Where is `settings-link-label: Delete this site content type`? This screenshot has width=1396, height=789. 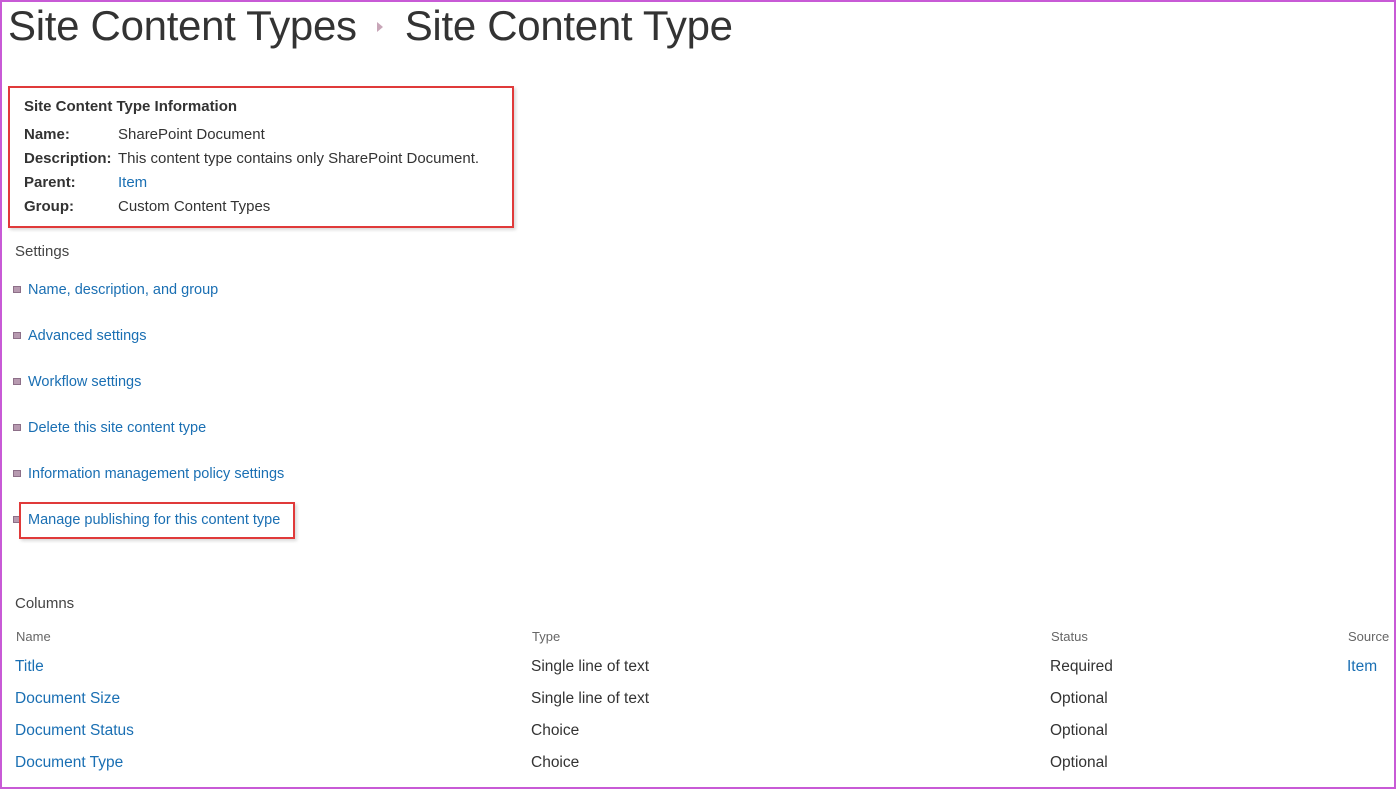
settings-link-label: Delete this site content type is located at coordinates (117, 428).